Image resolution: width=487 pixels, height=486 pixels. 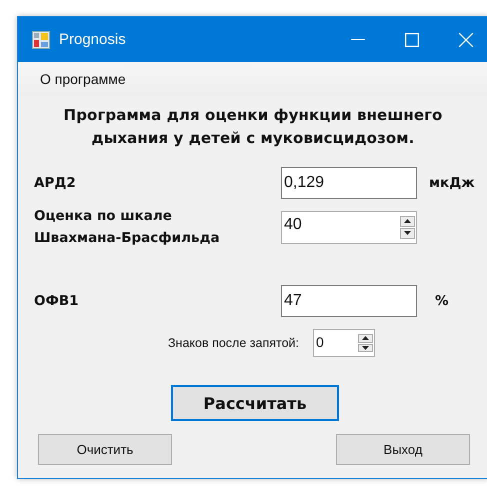 What do you see at coordinates (57, 301) in the screenshot?
I see `field-label: ОФВ1` at bounding box center [57, 301].